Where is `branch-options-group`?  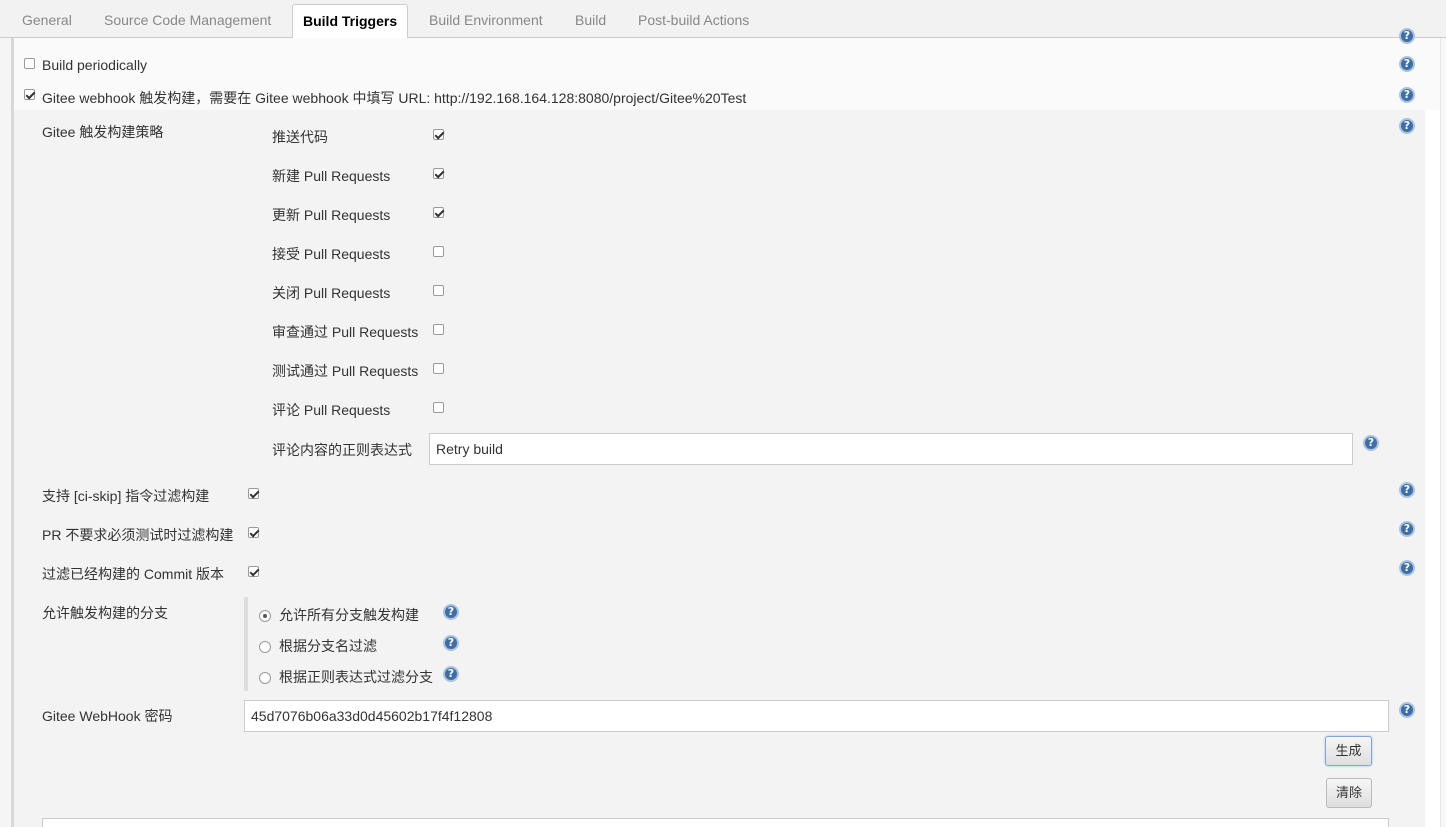
branch-options-group is located at coordinates (246, 644).